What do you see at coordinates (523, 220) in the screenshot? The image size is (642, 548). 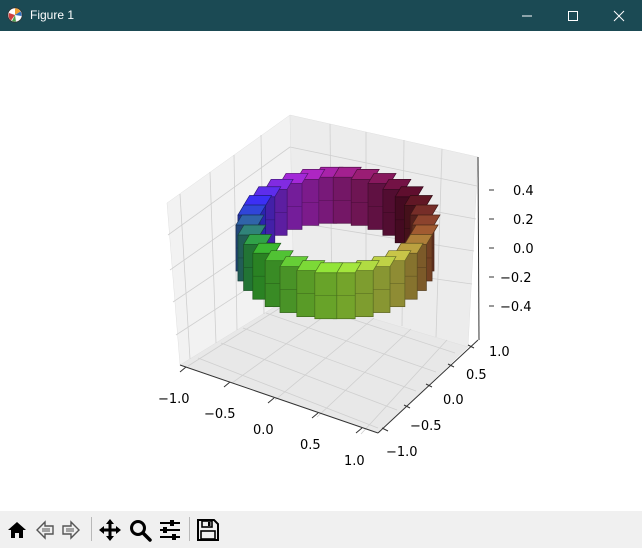 I see `z-tick-label: 0.2` at bounding box center [523, 220].